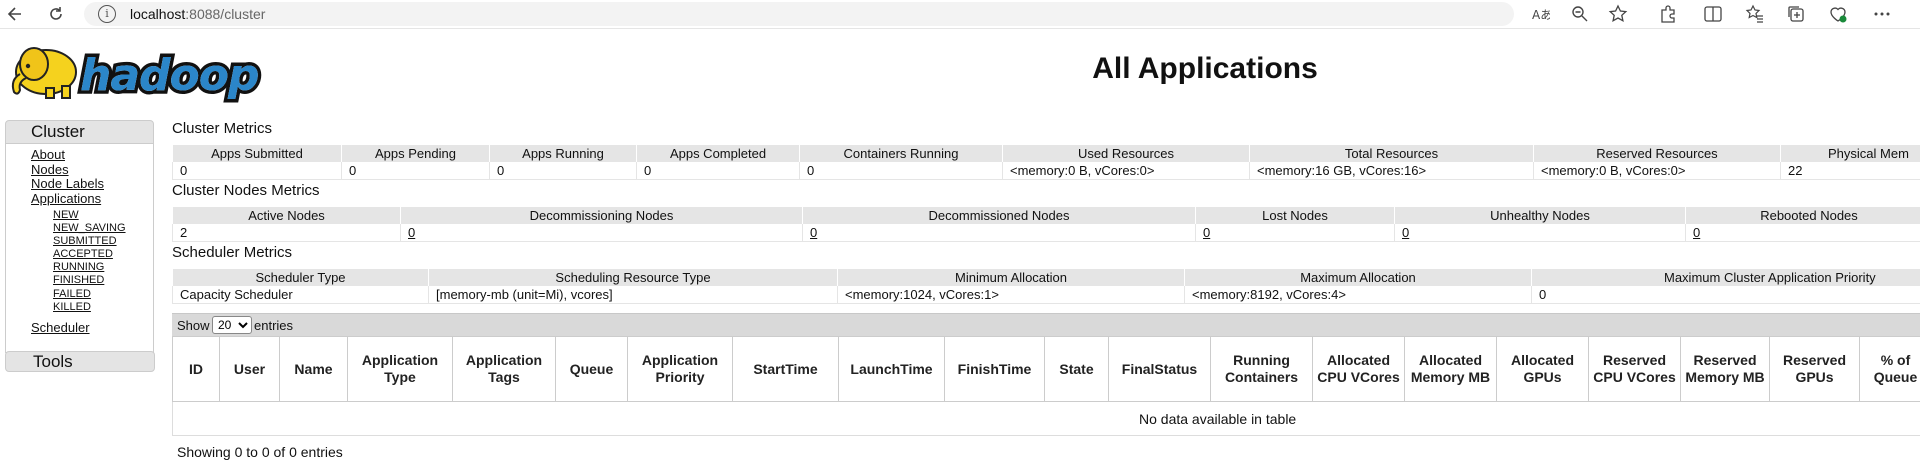 This screenshot has width=1920, height=461. What do you see at coordinates (411, 232) in the screenshot?
I see `decommissioning-nodes-link: 0` at bounding box center [411, 232].